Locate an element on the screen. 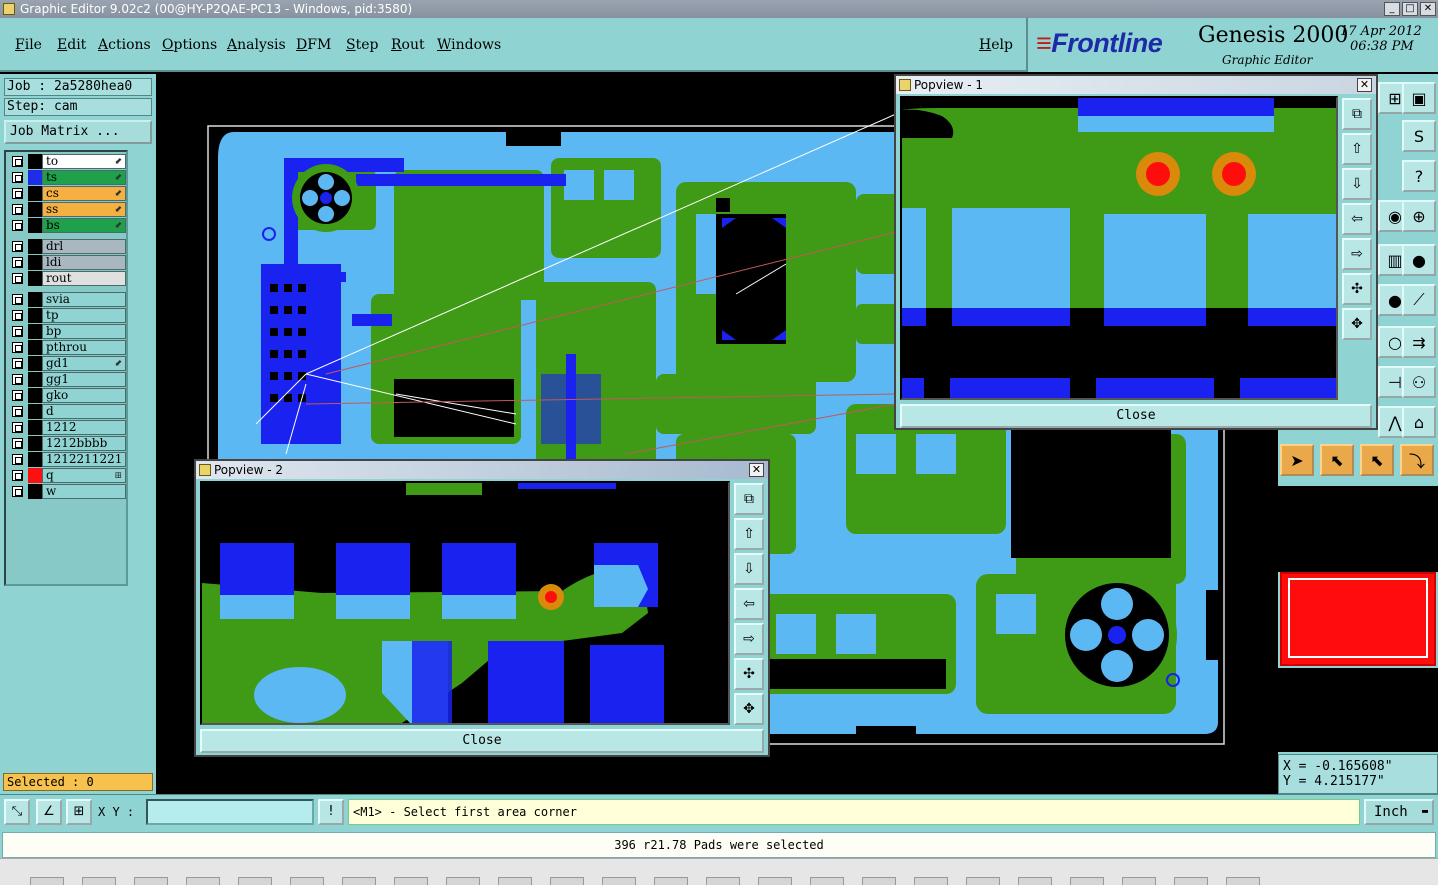  snap-grid-icon: ⤡ is located at coordinates (17, 812).